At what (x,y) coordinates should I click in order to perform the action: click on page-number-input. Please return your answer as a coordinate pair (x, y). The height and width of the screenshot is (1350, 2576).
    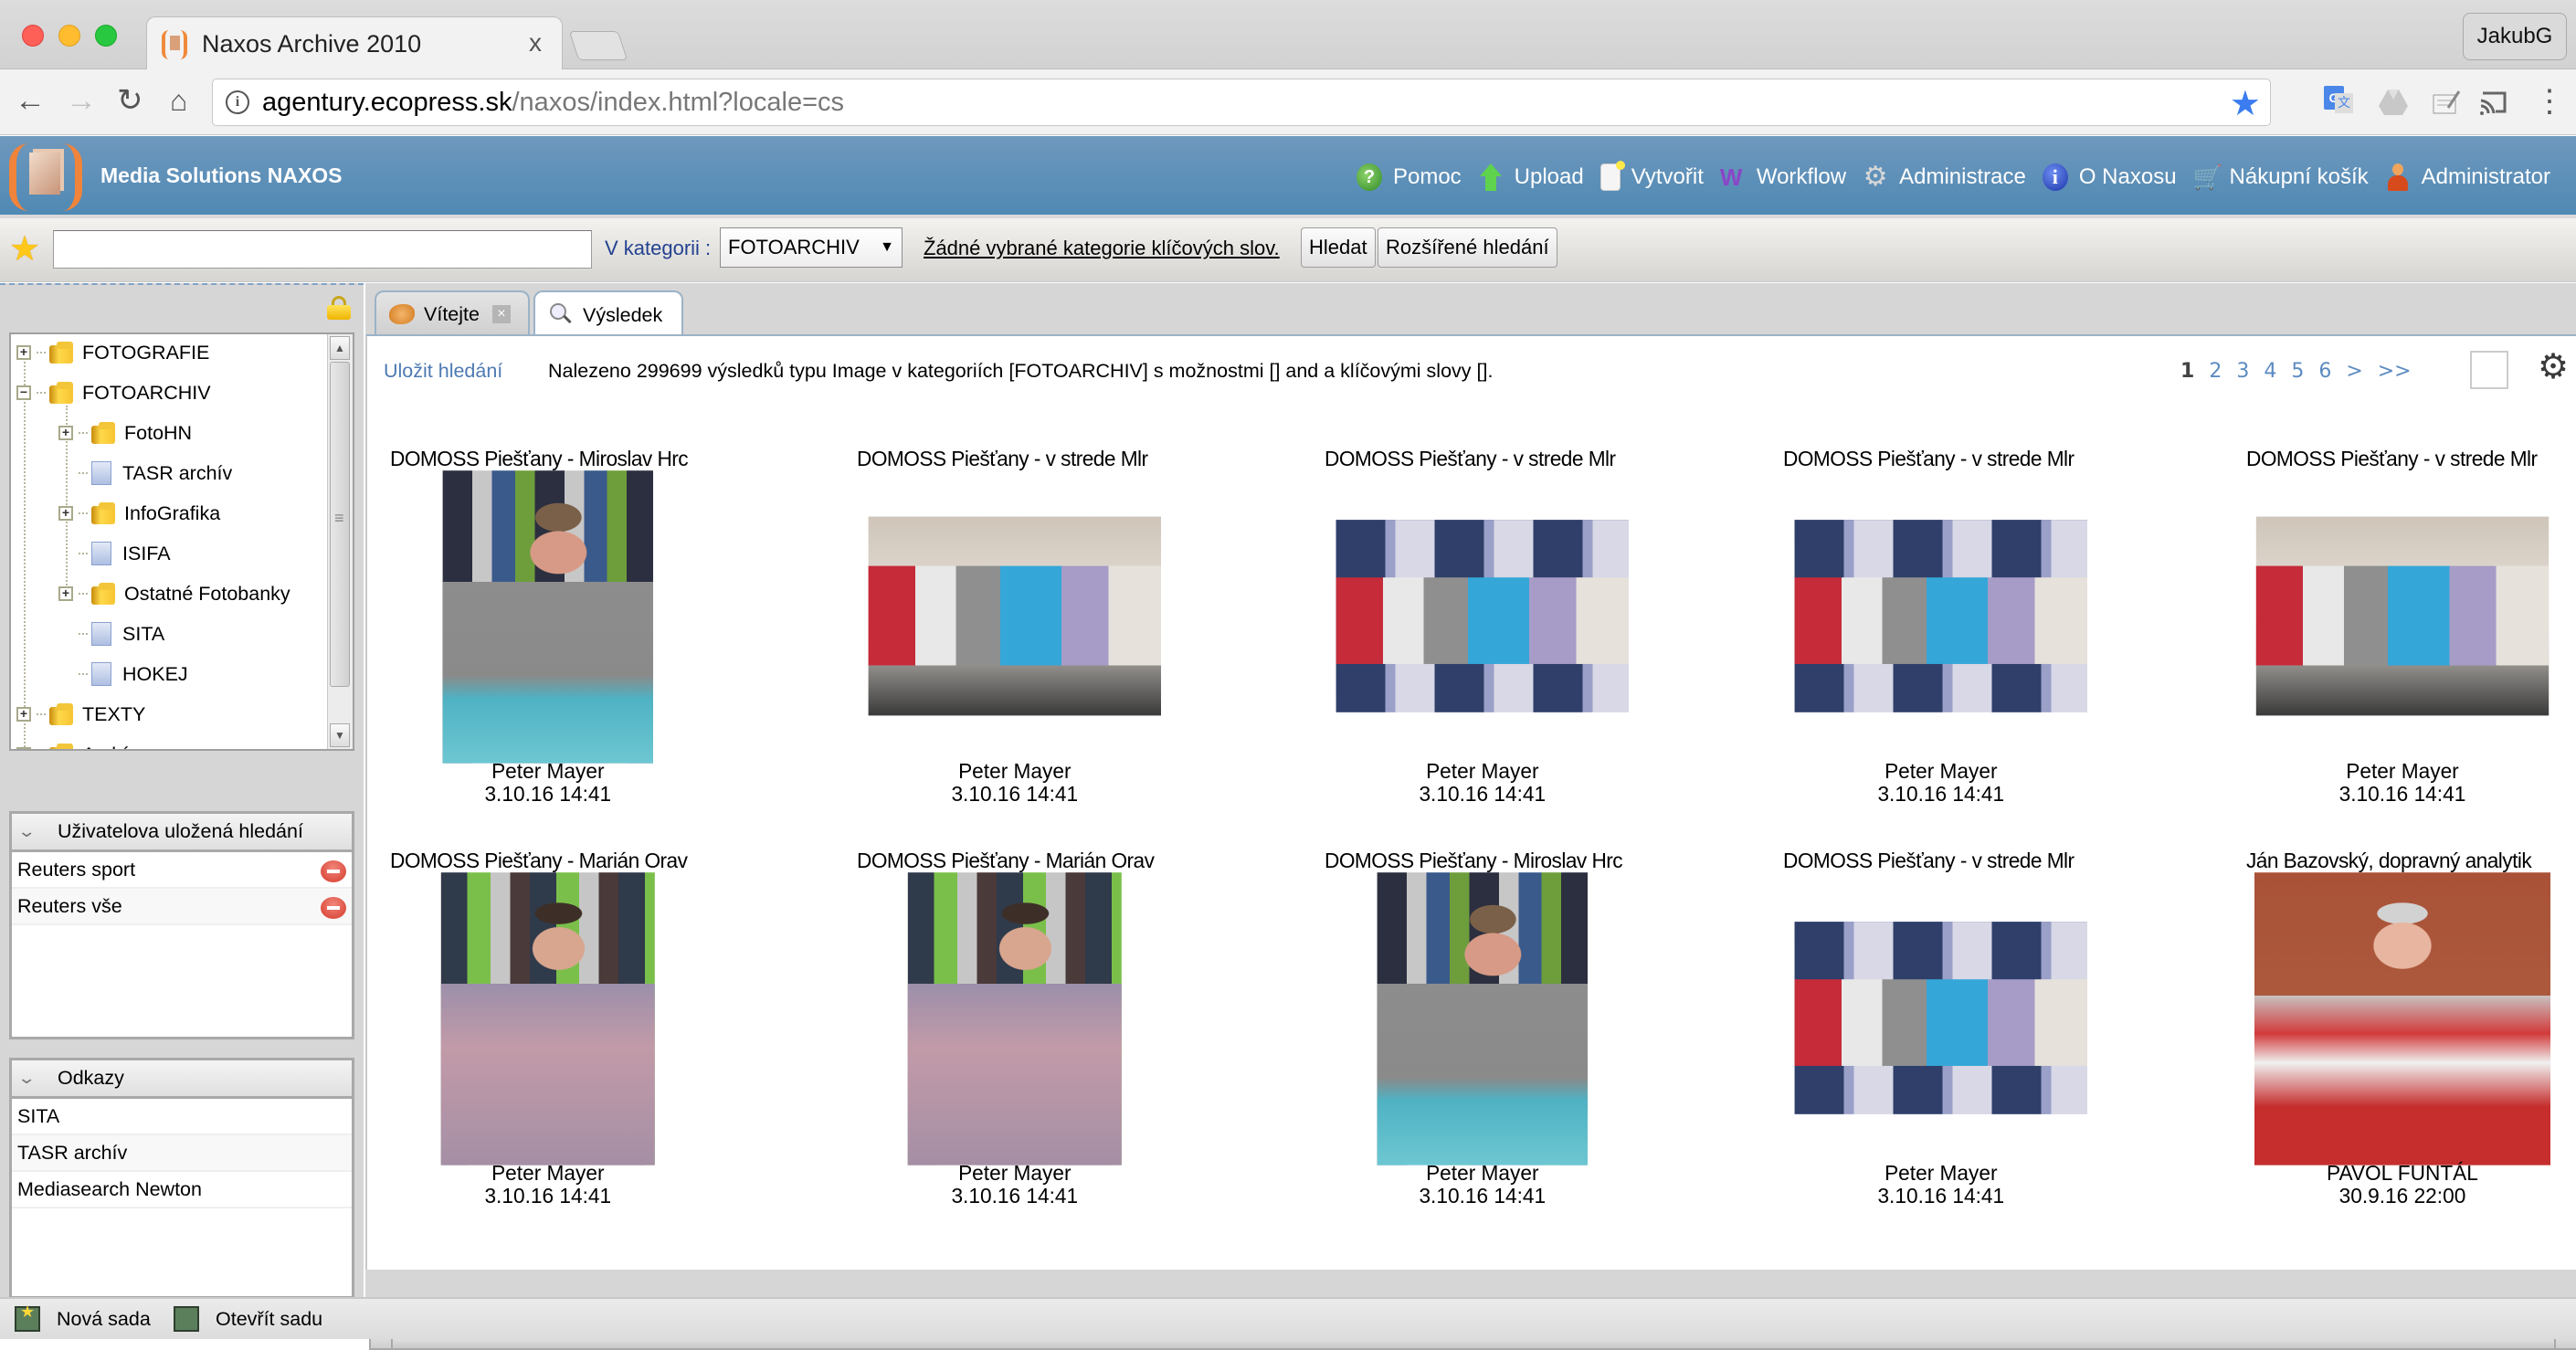
    Looking at the image, I should click on (2489, 370).